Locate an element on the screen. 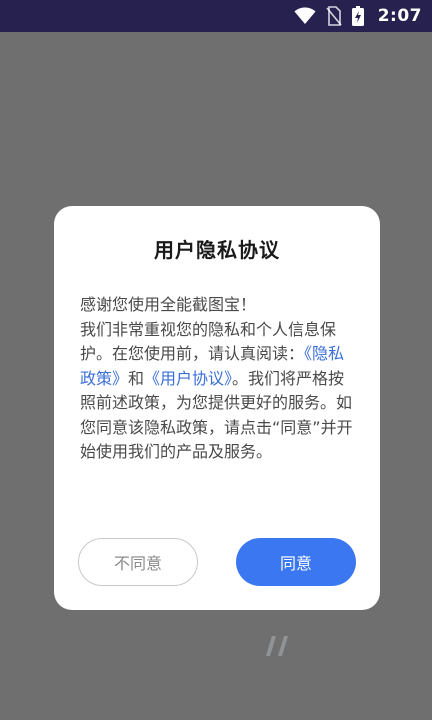  watermark-logo-icon is located at coordinates (277, 646).